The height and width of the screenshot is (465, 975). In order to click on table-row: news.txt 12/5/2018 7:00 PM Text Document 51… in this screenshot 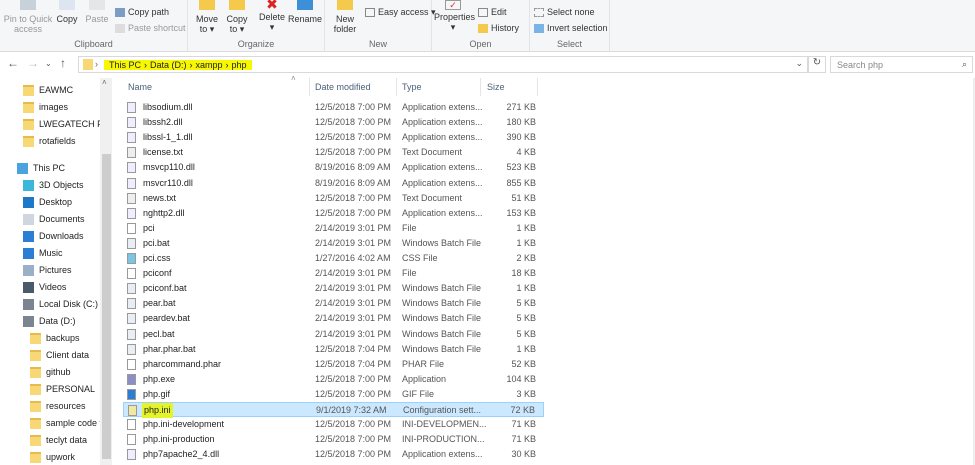, I will do `click(333, 198)`.